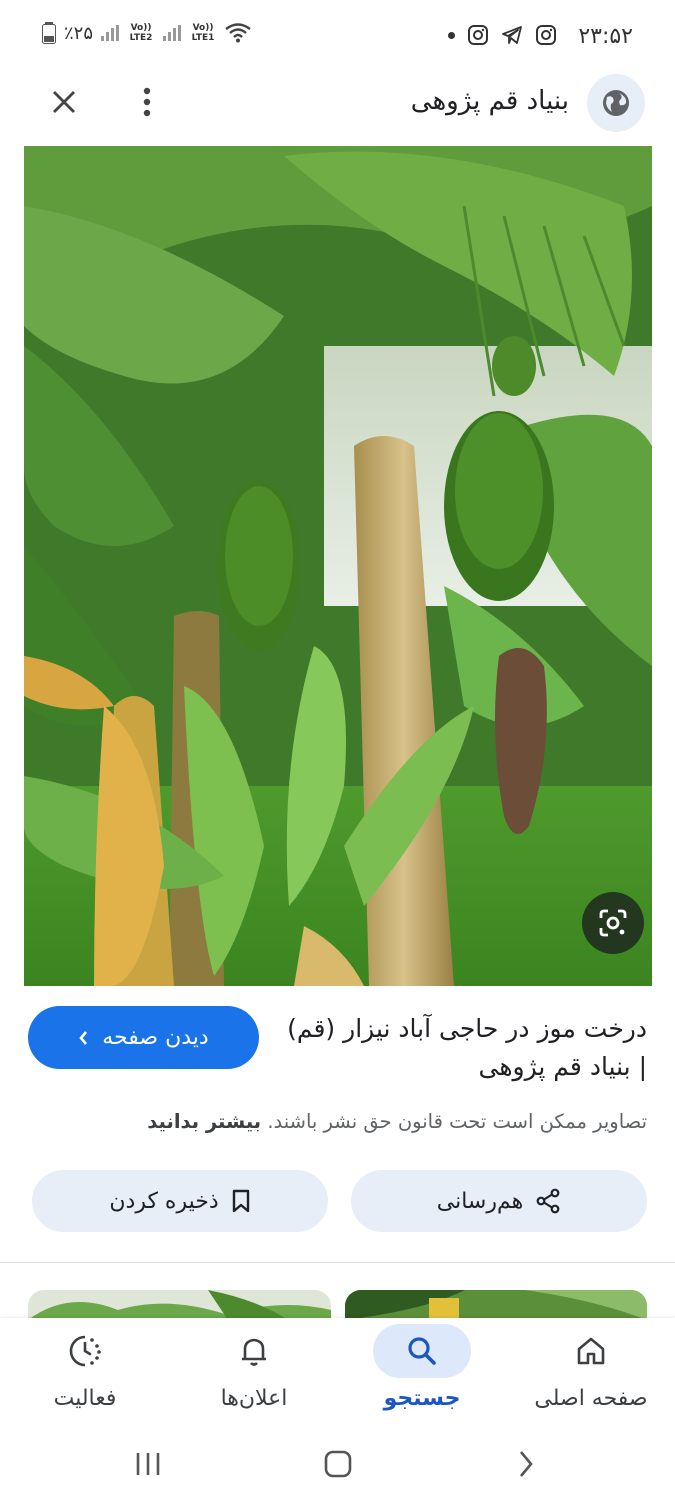 The width and height of the screenshot is (675, 1500). Describe the element at coordinates (457, 1121) in the screenshot. I see `copyright-text: تصاویر ممکن است تحت قانون حق نشر باشند.` at that location.